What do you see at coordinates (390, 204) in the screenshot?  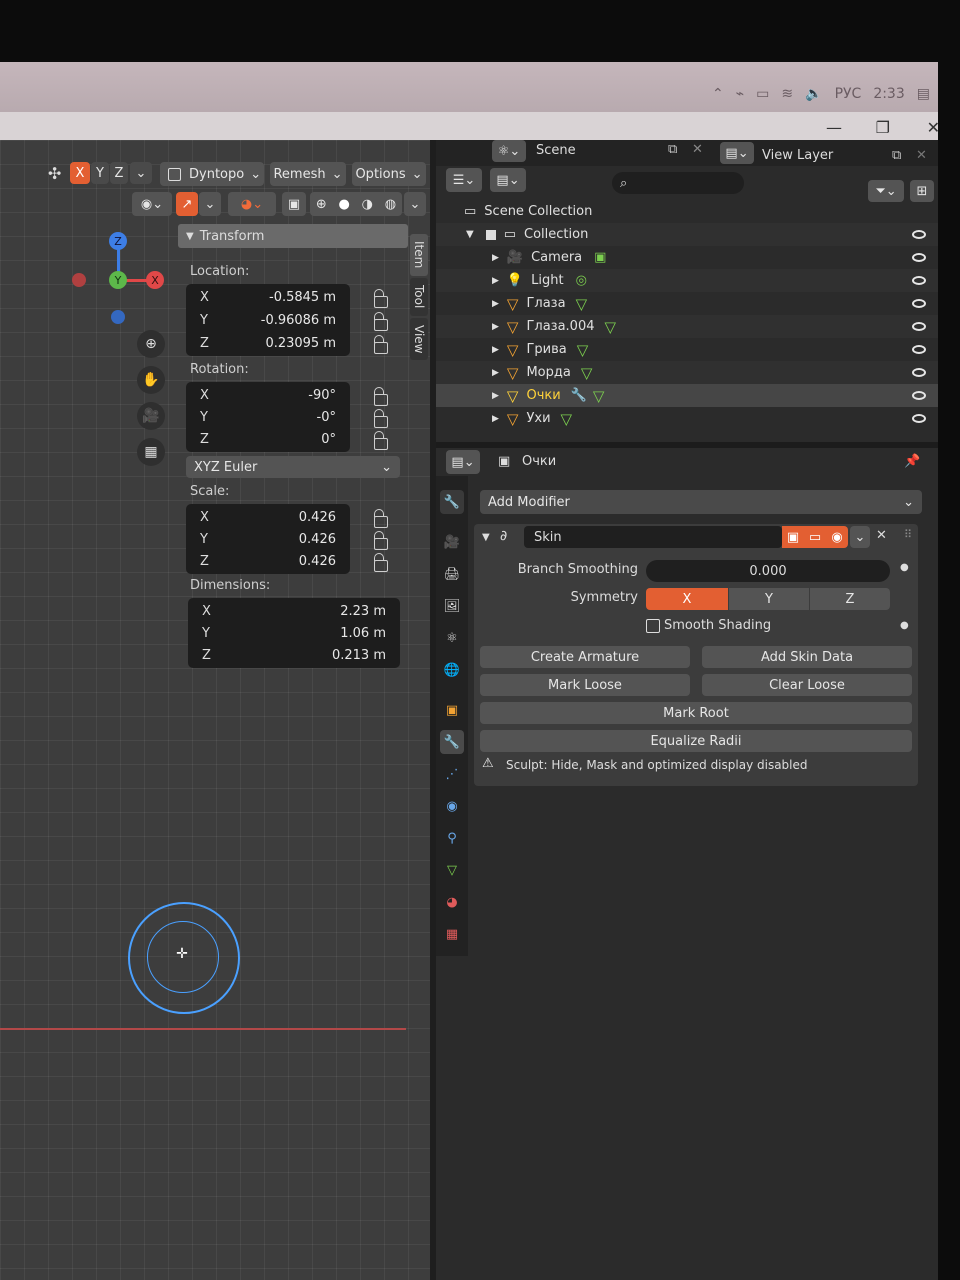 I see `rendered-shading-icon: ◍` at bounding box center [390, 204].